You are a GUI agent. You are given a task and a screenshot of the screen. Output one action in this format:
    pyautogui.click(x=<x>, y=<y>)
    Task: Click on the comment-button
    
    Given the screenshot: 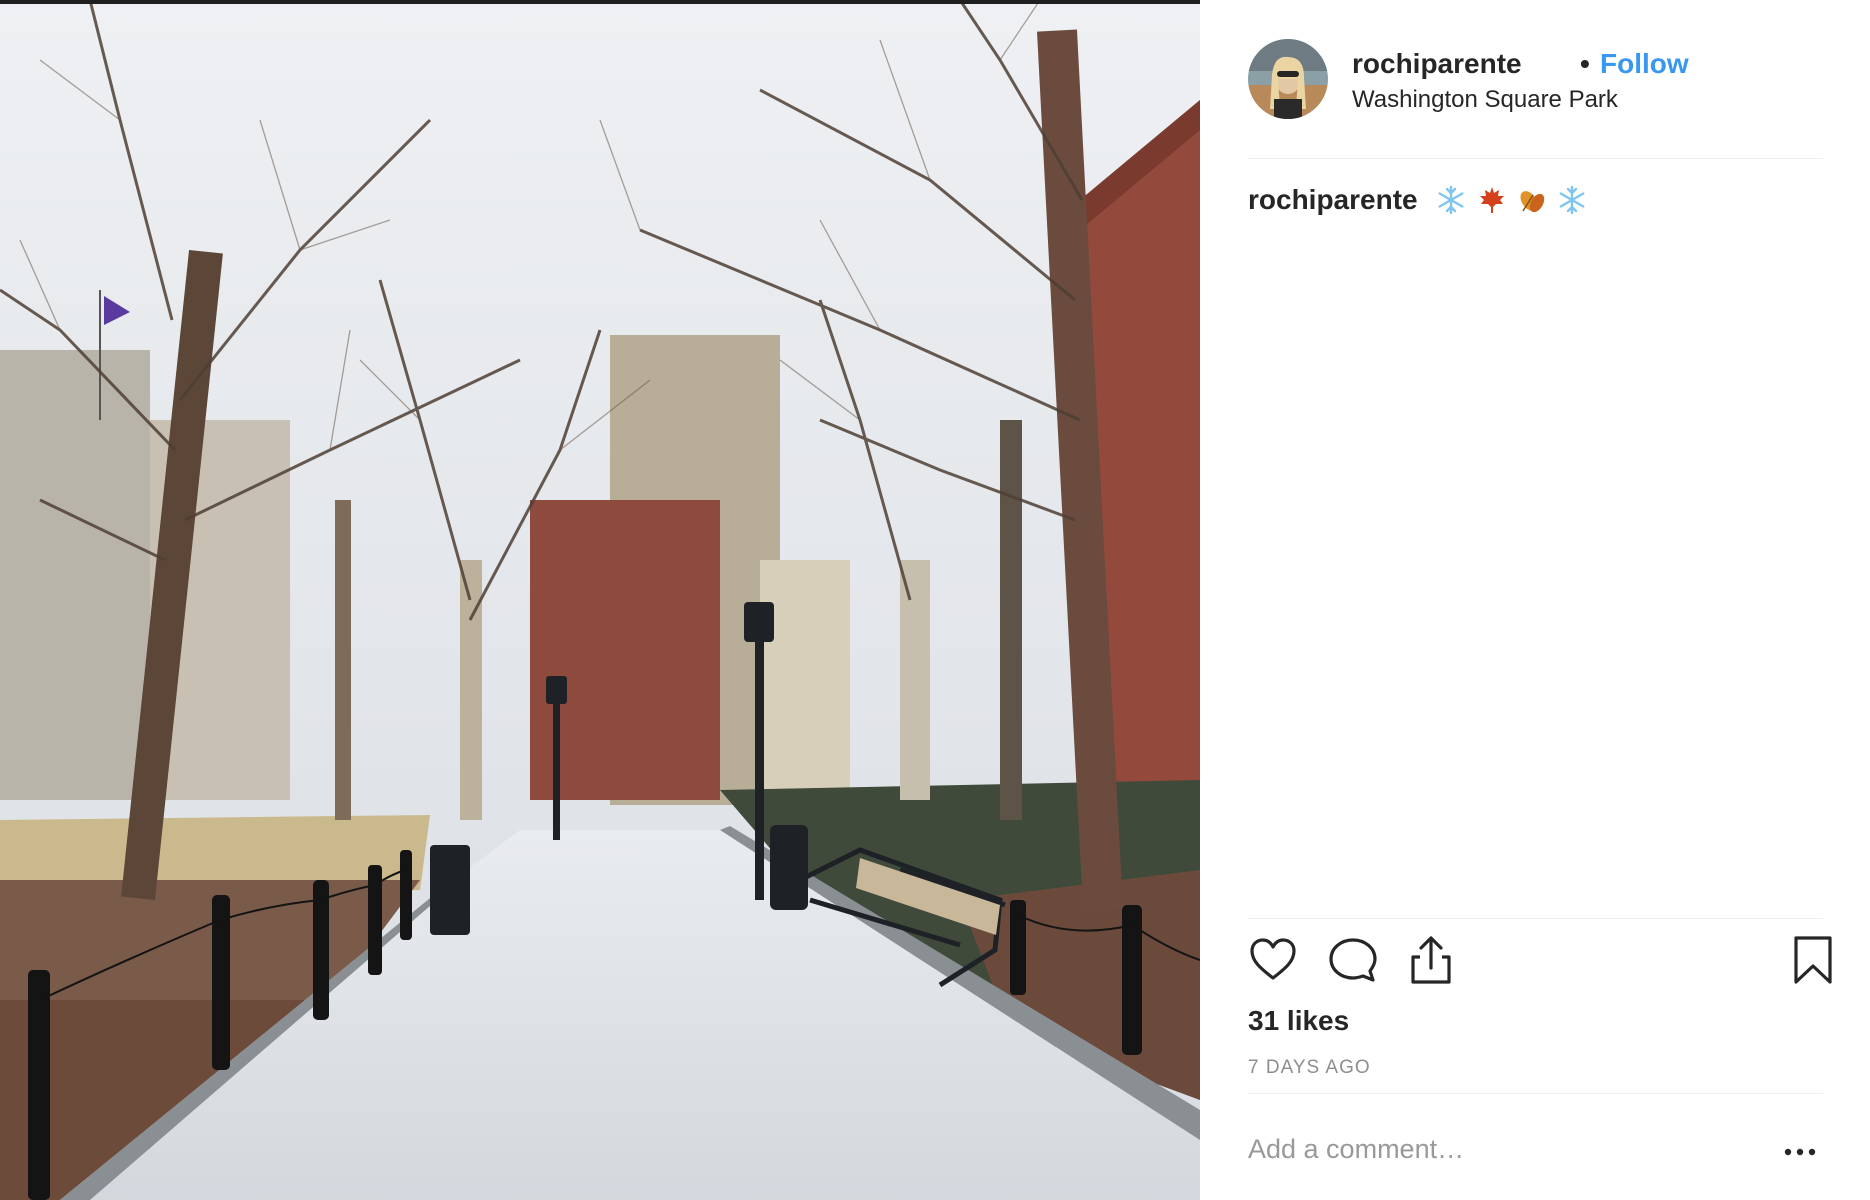 What is the action you would take?
    pyautogui.click(x=1353, y=960)
    